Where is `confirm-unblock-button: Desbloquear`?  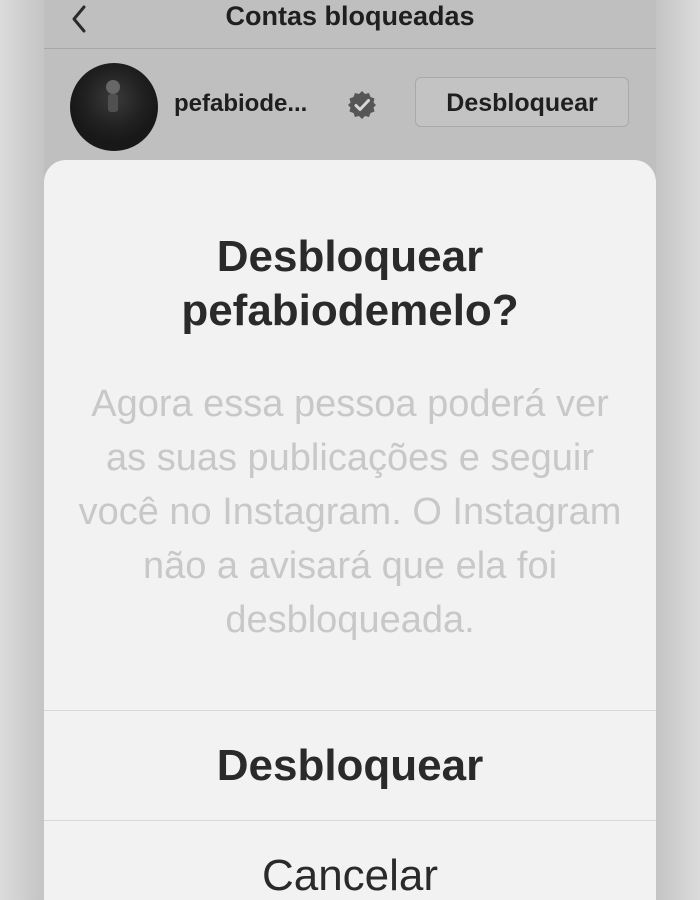
confirm-unblock-button: Desbloquear is located at coordinates (350, 766).